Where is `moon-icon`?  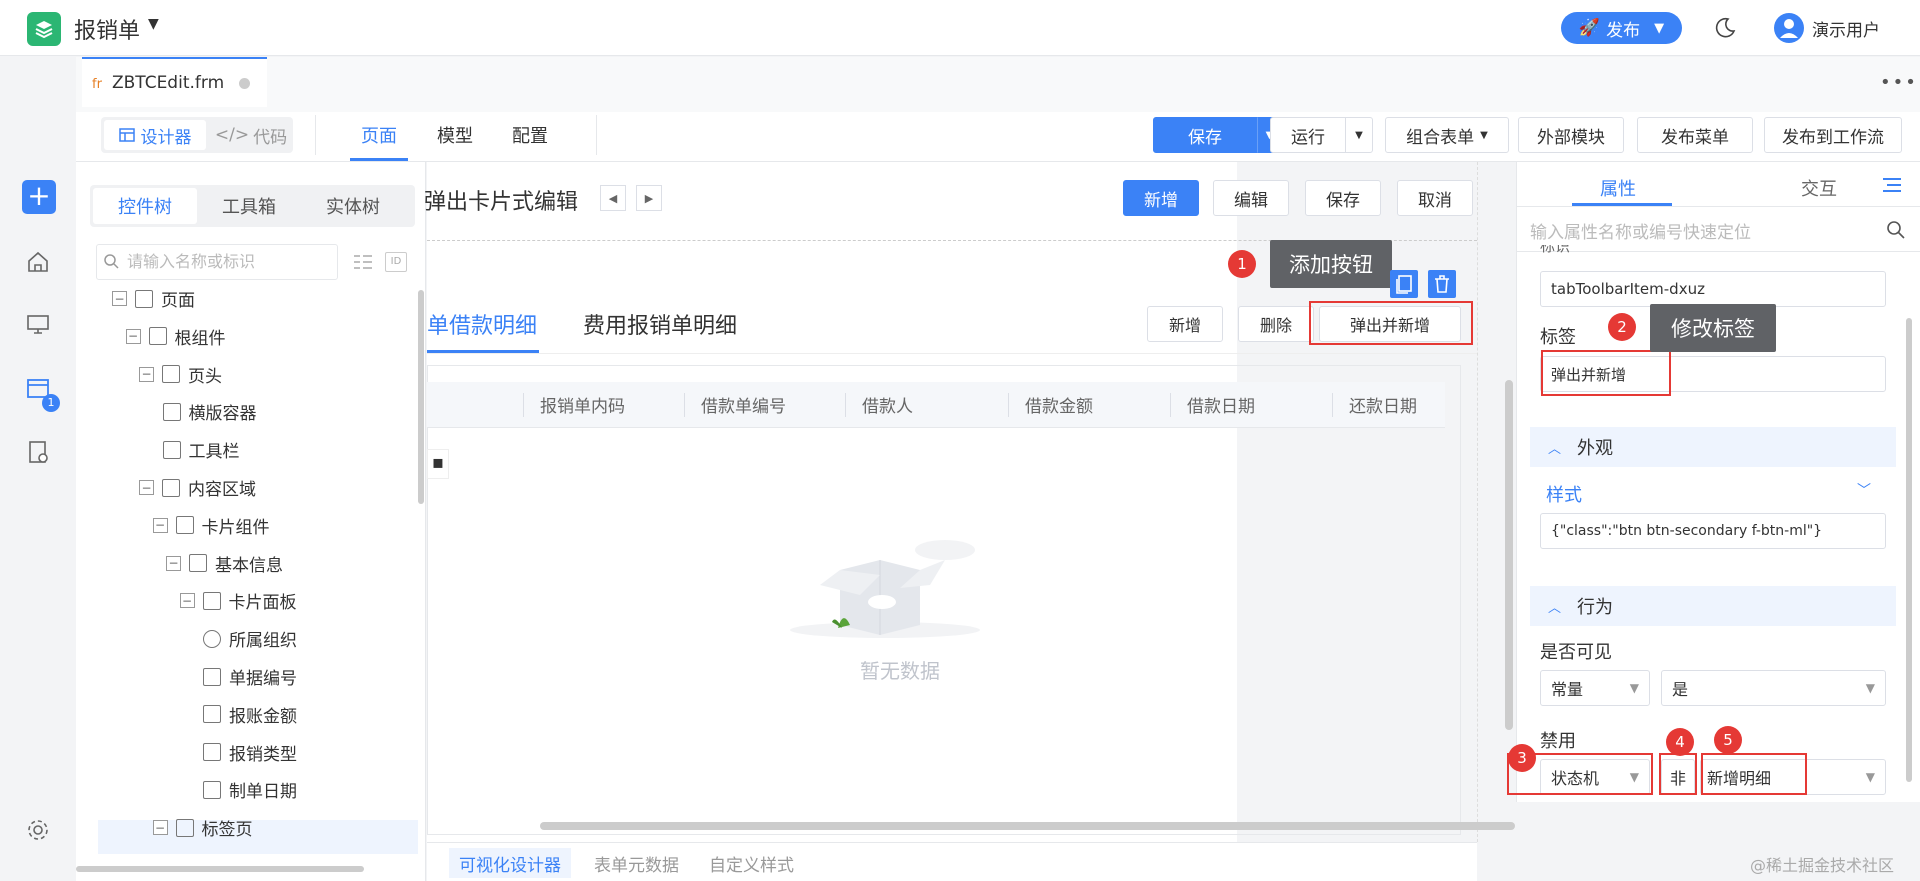 moon-icon is located at coordinates (1725, 28).